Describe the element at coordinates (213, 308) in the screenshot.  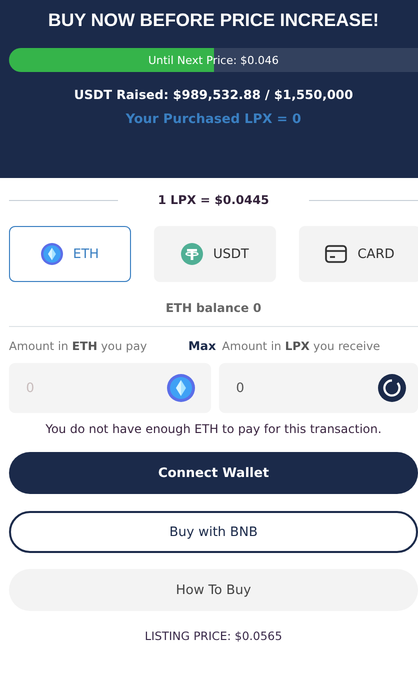
I see `balance-text: ETH balance 0` at that location.